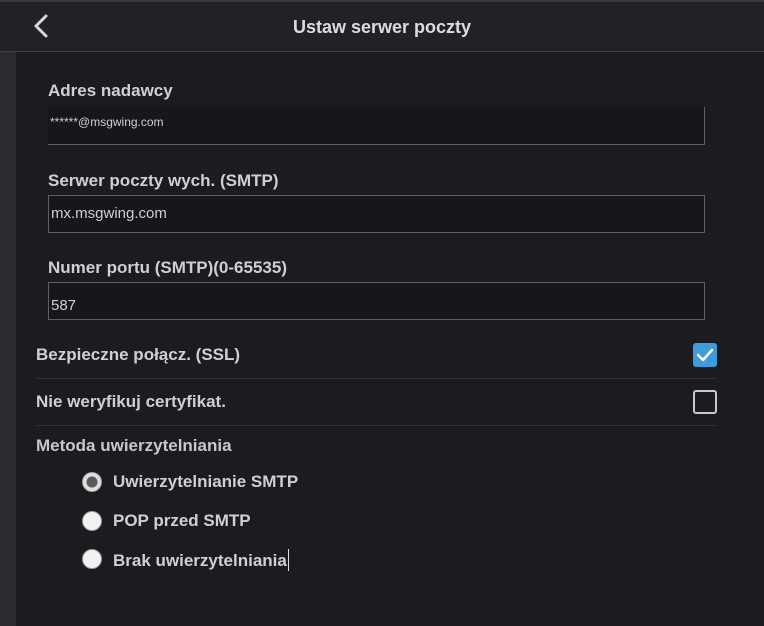 The width and height of the screenshot is (764, 626). What do you see at coordinates (110, 90) in the screenshot?
I see `sender-address-label: Adres nadawcy` at bounding box center [110, 90].